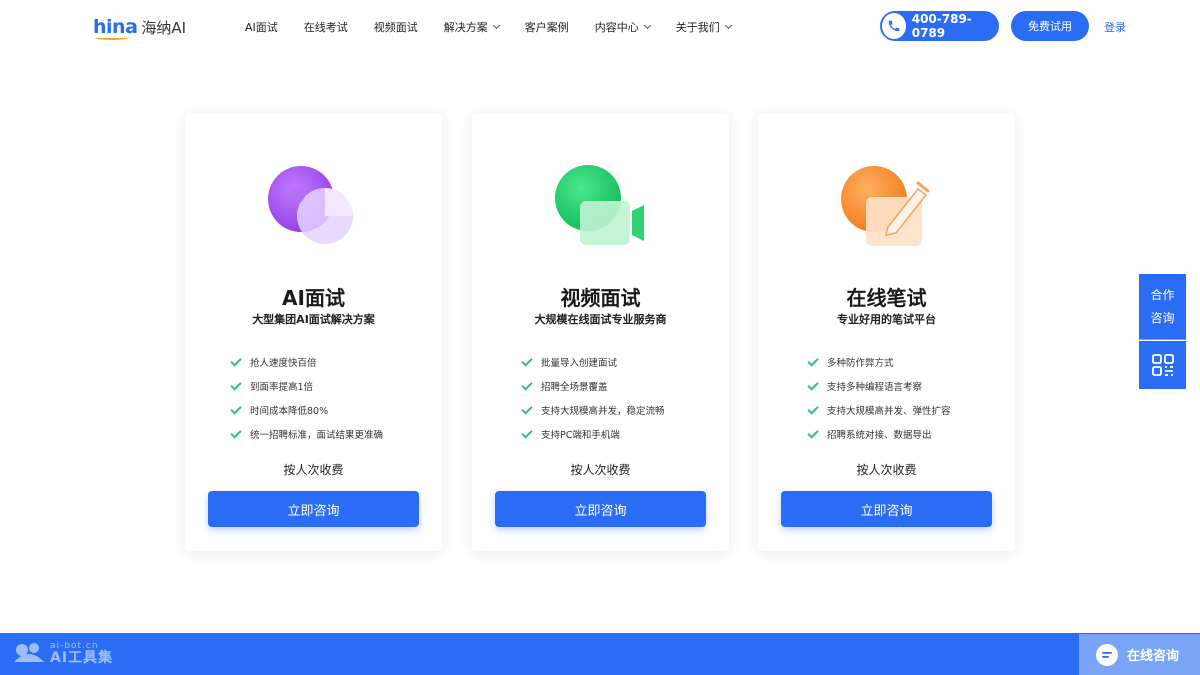  What do you see at coordinates (879, 386) in the screenshot?
I see `feature-item: 支持多种编程语言考察` at bounding box center [879, 386].